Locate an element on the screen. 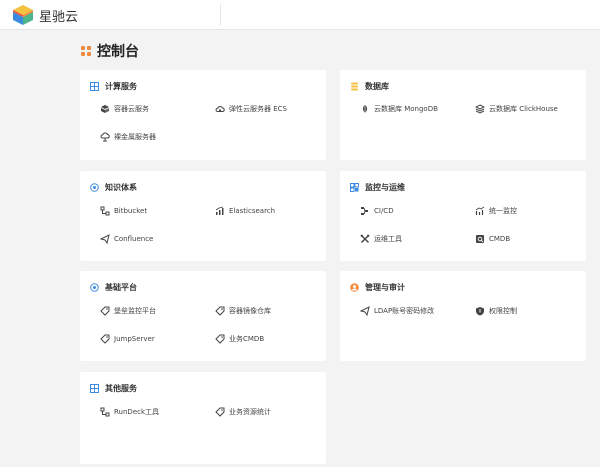 The image size is (600, 467). service-cicd: CI/CD is located at coordinates (377, 211).